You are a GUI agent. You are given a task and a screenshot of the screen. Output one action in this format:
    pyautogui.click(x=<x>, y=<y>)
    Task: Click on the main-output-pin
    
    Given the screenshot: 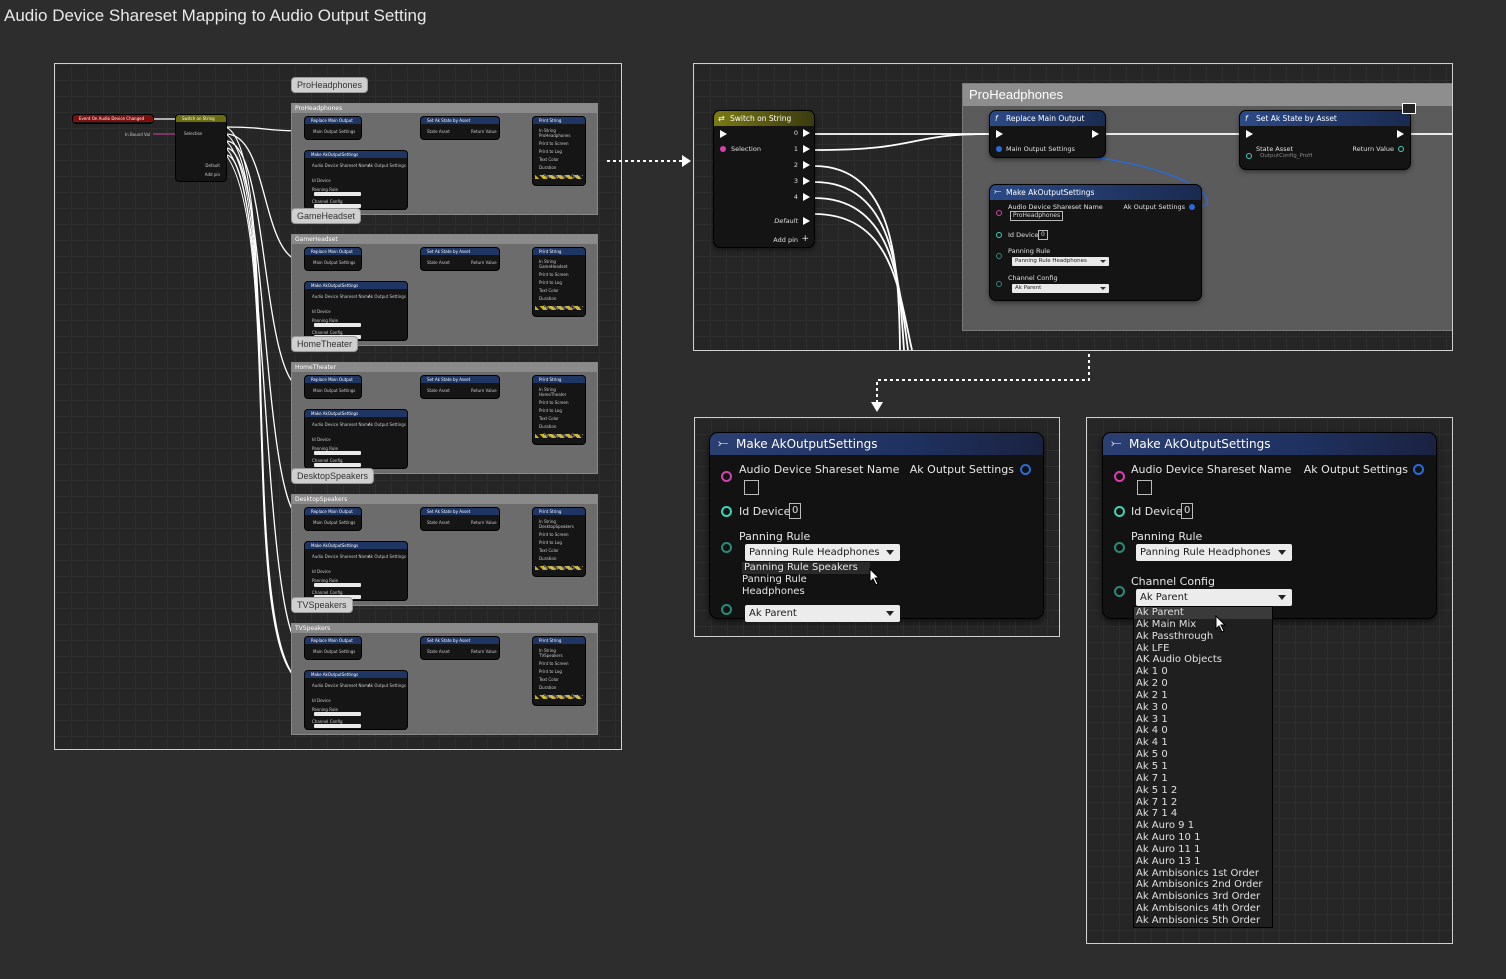 What is the action you would take?
    pyautogui.click(x=999, y=149)
    